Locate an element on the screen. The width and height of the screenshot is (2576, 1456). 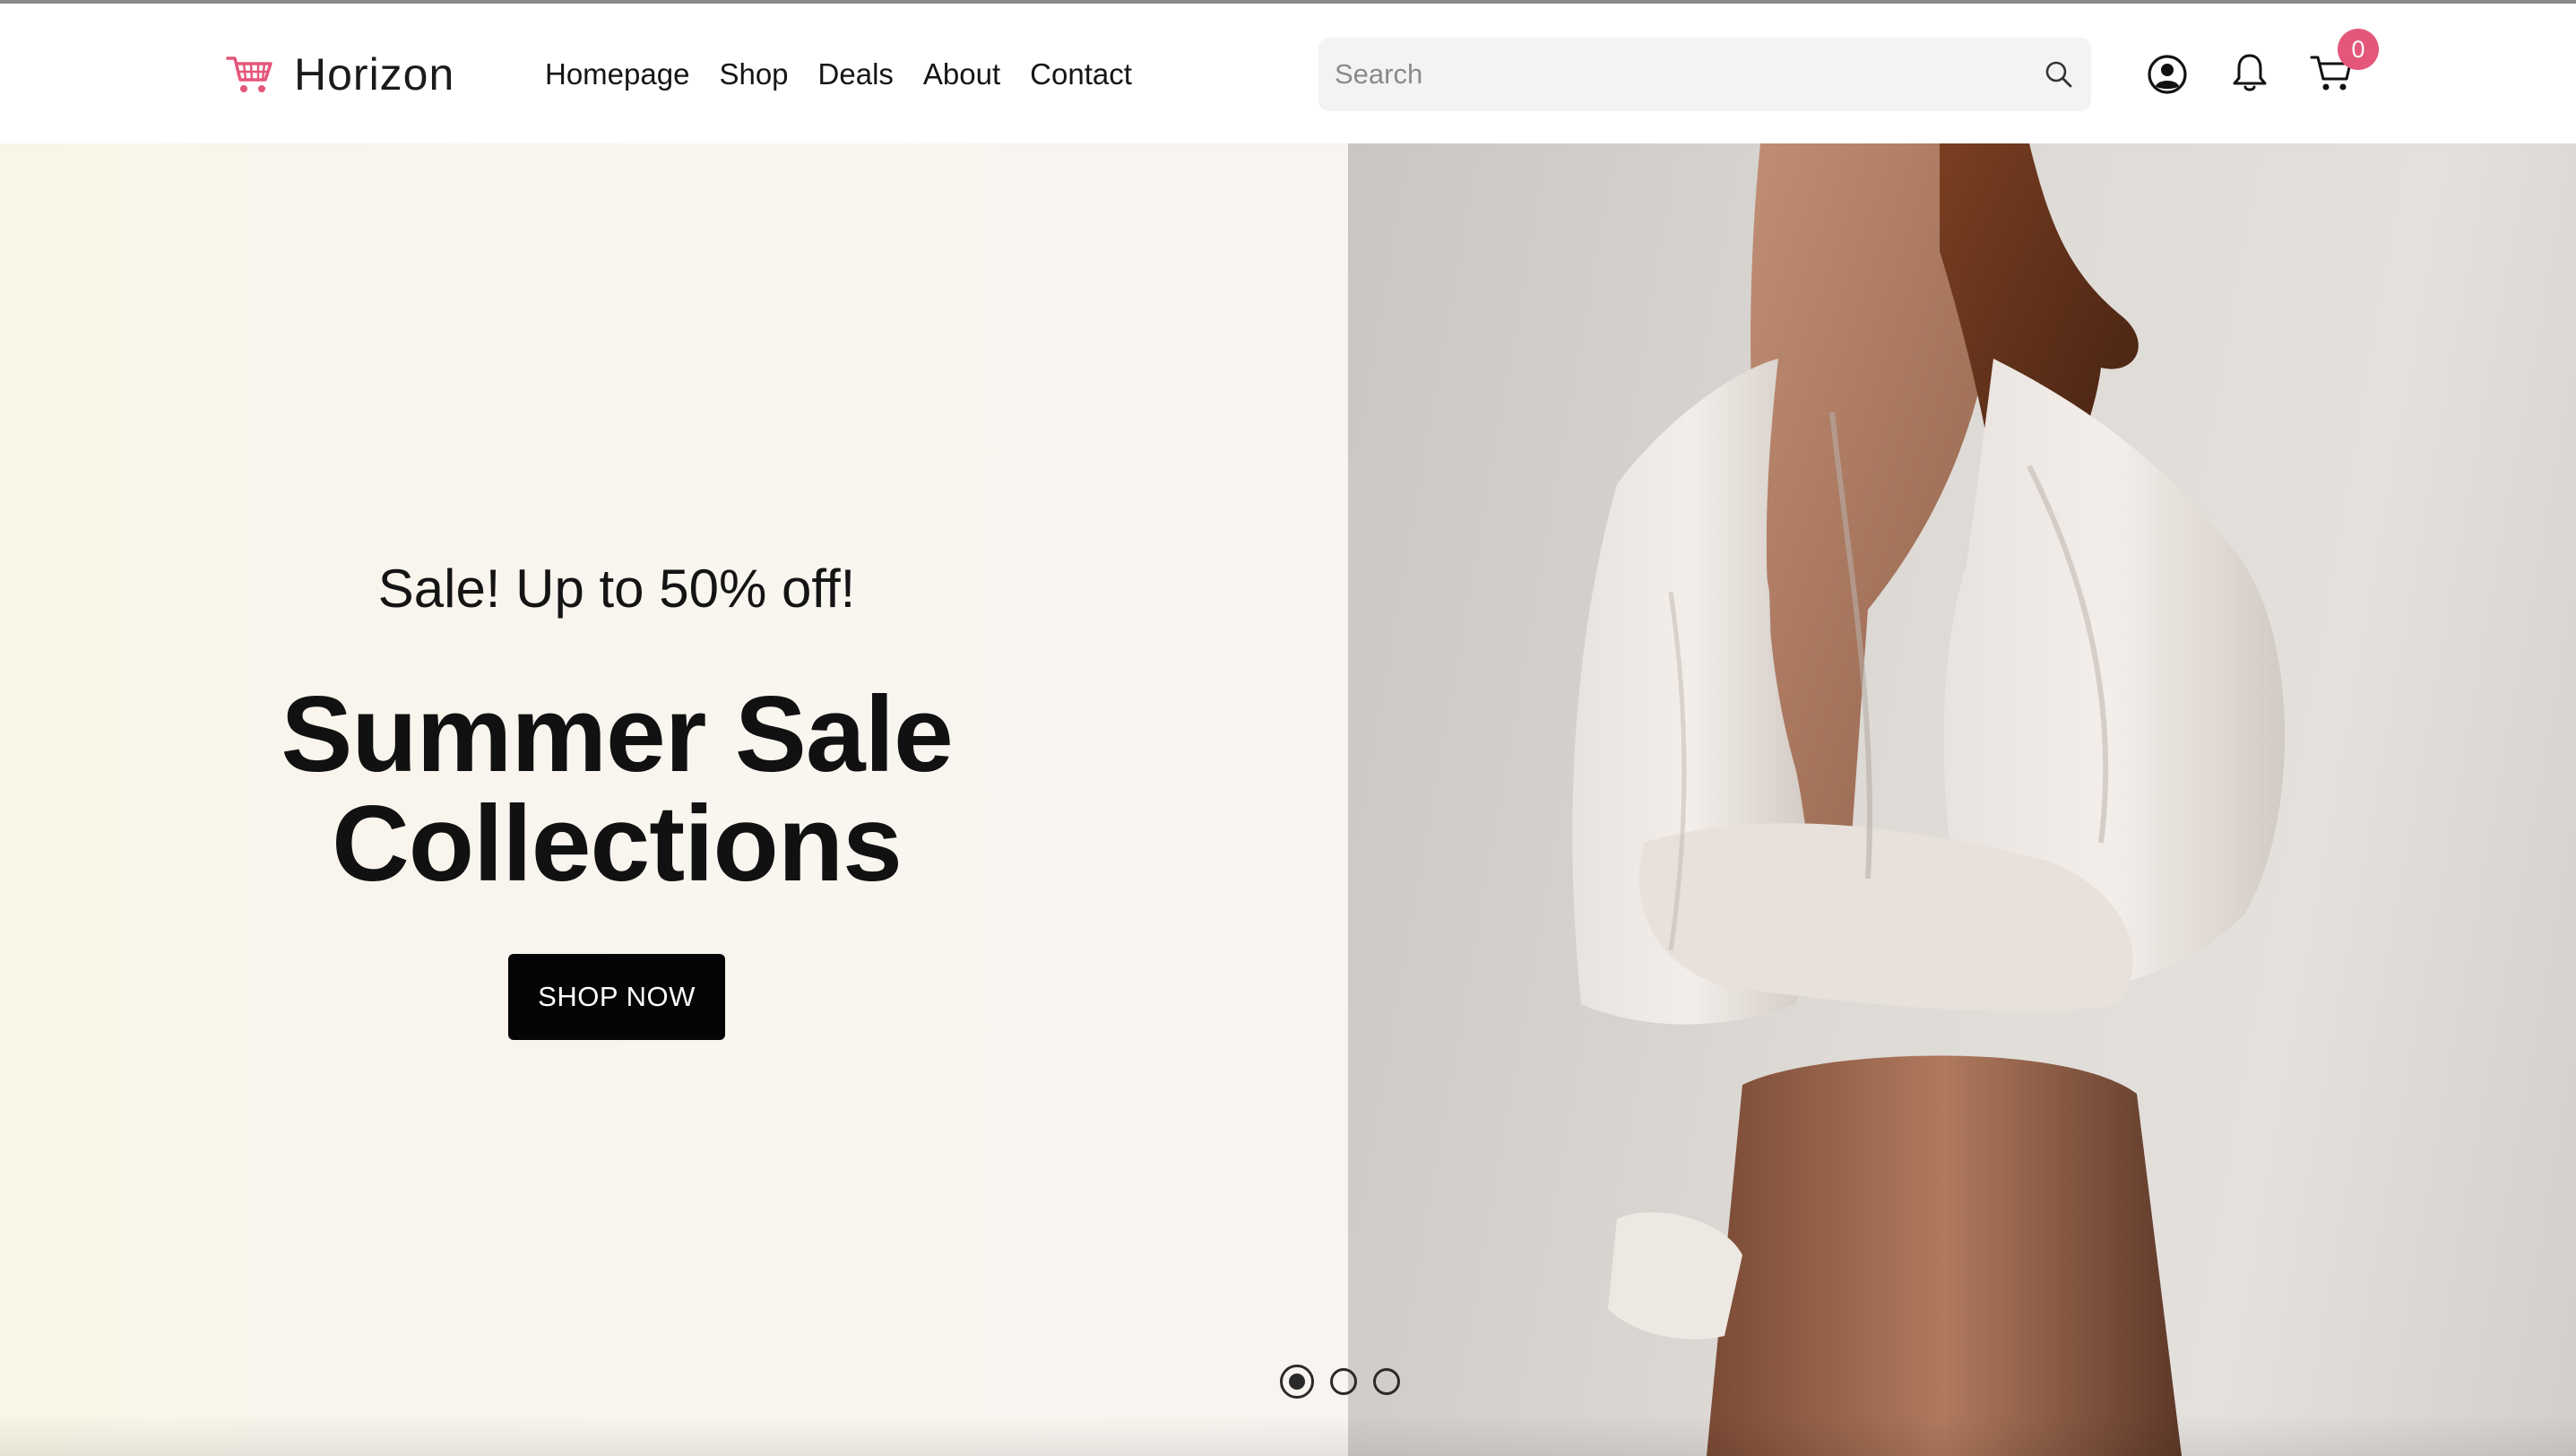
hero-title-line-2: Collections is located at coordinates (617, 844).